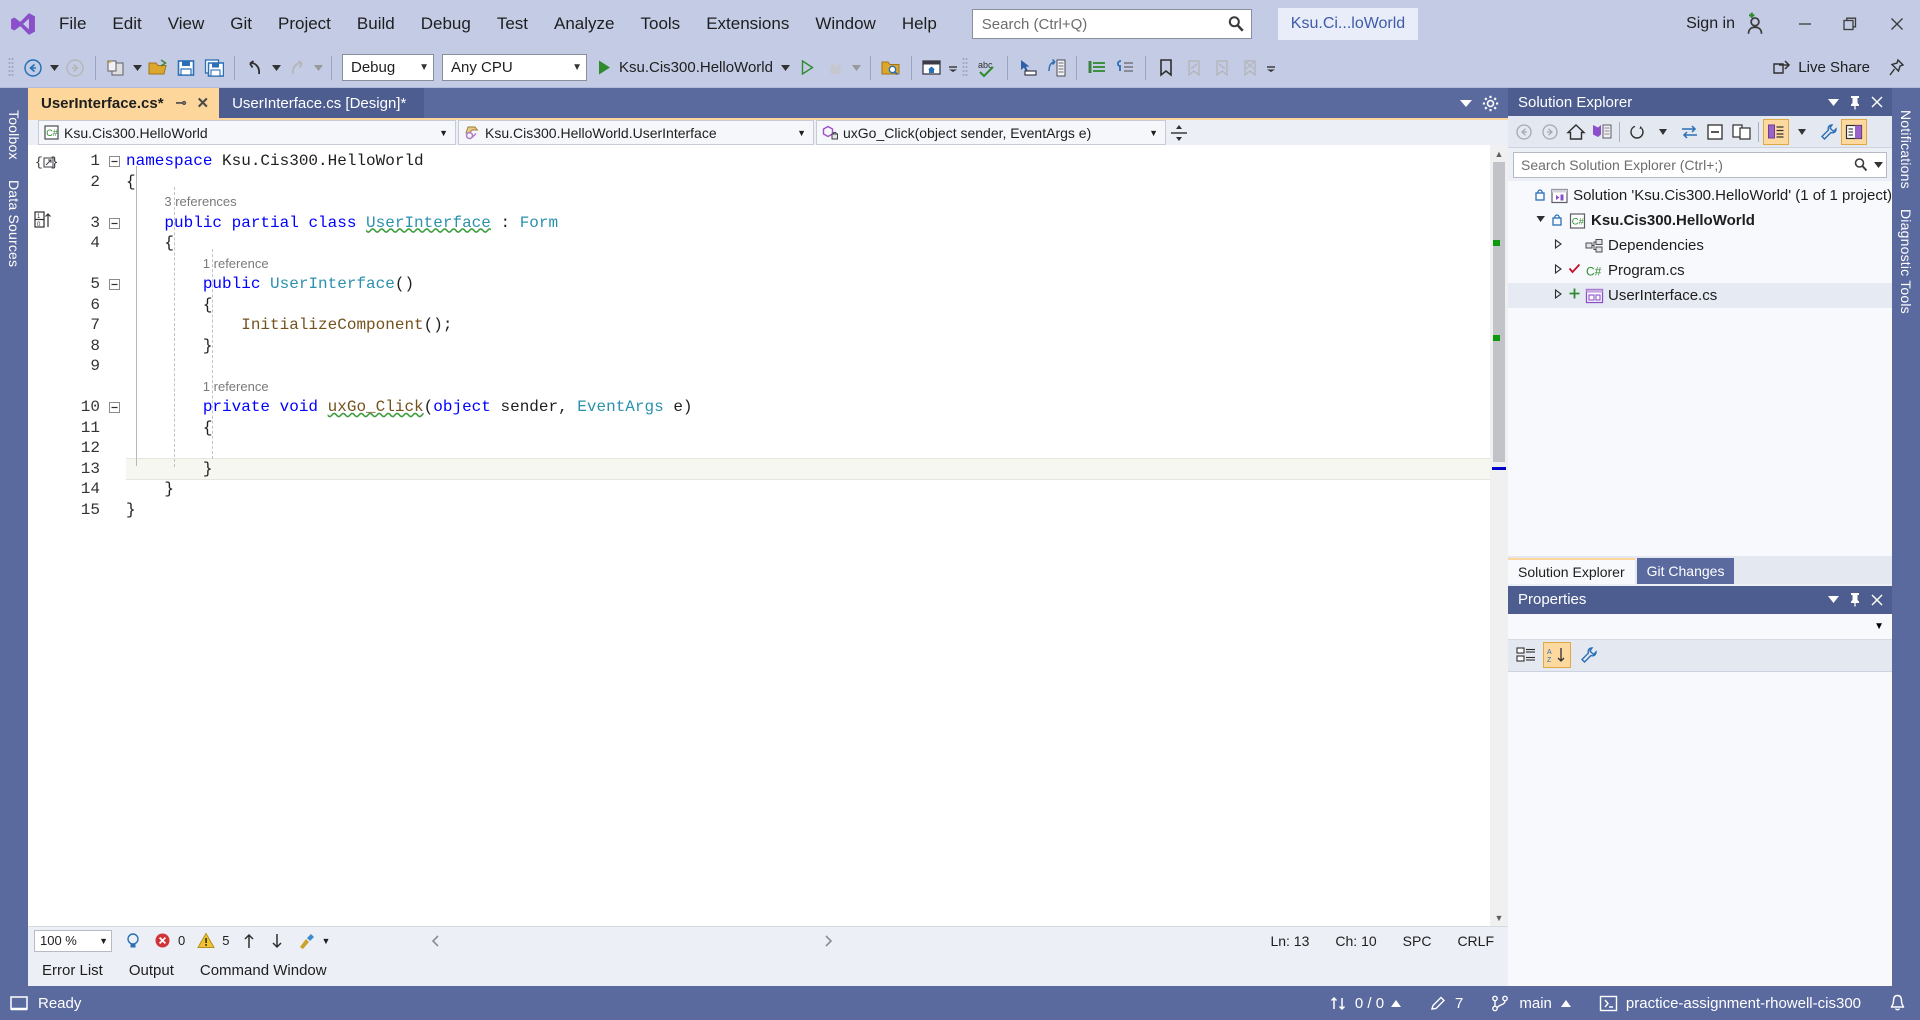 The image size is (1920, 1020). Describe the element at coordinates (213, 940) in the screenshot. I see `warning-count-indicator: 5` at that location.